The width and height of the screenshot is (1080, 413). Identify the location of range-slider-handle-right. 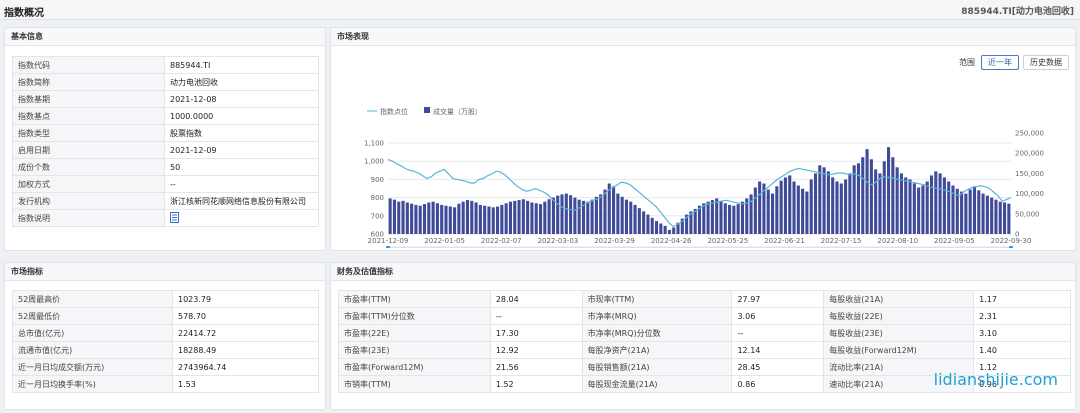
(1011, 247).